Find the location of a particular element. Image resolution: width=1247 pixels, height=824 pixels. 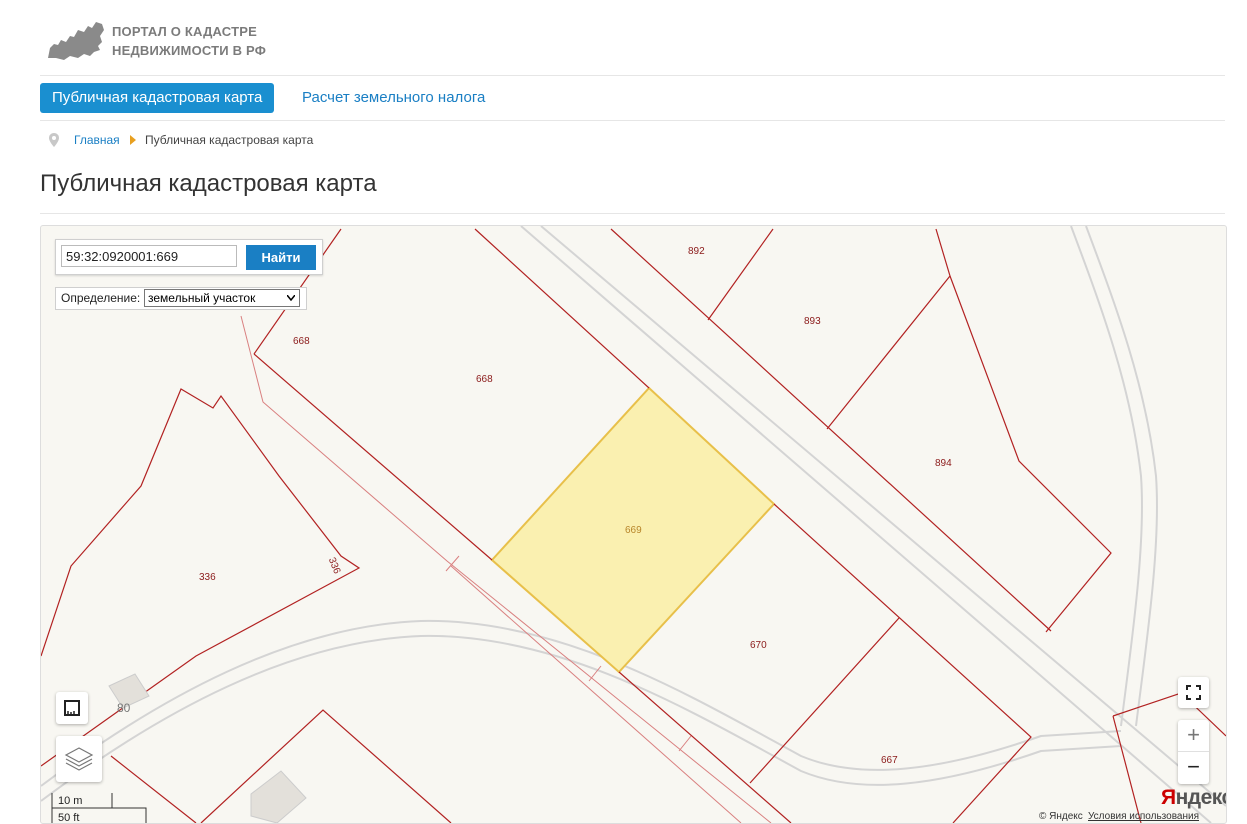

fullscreen-button is located at coordinates (1193, 692).